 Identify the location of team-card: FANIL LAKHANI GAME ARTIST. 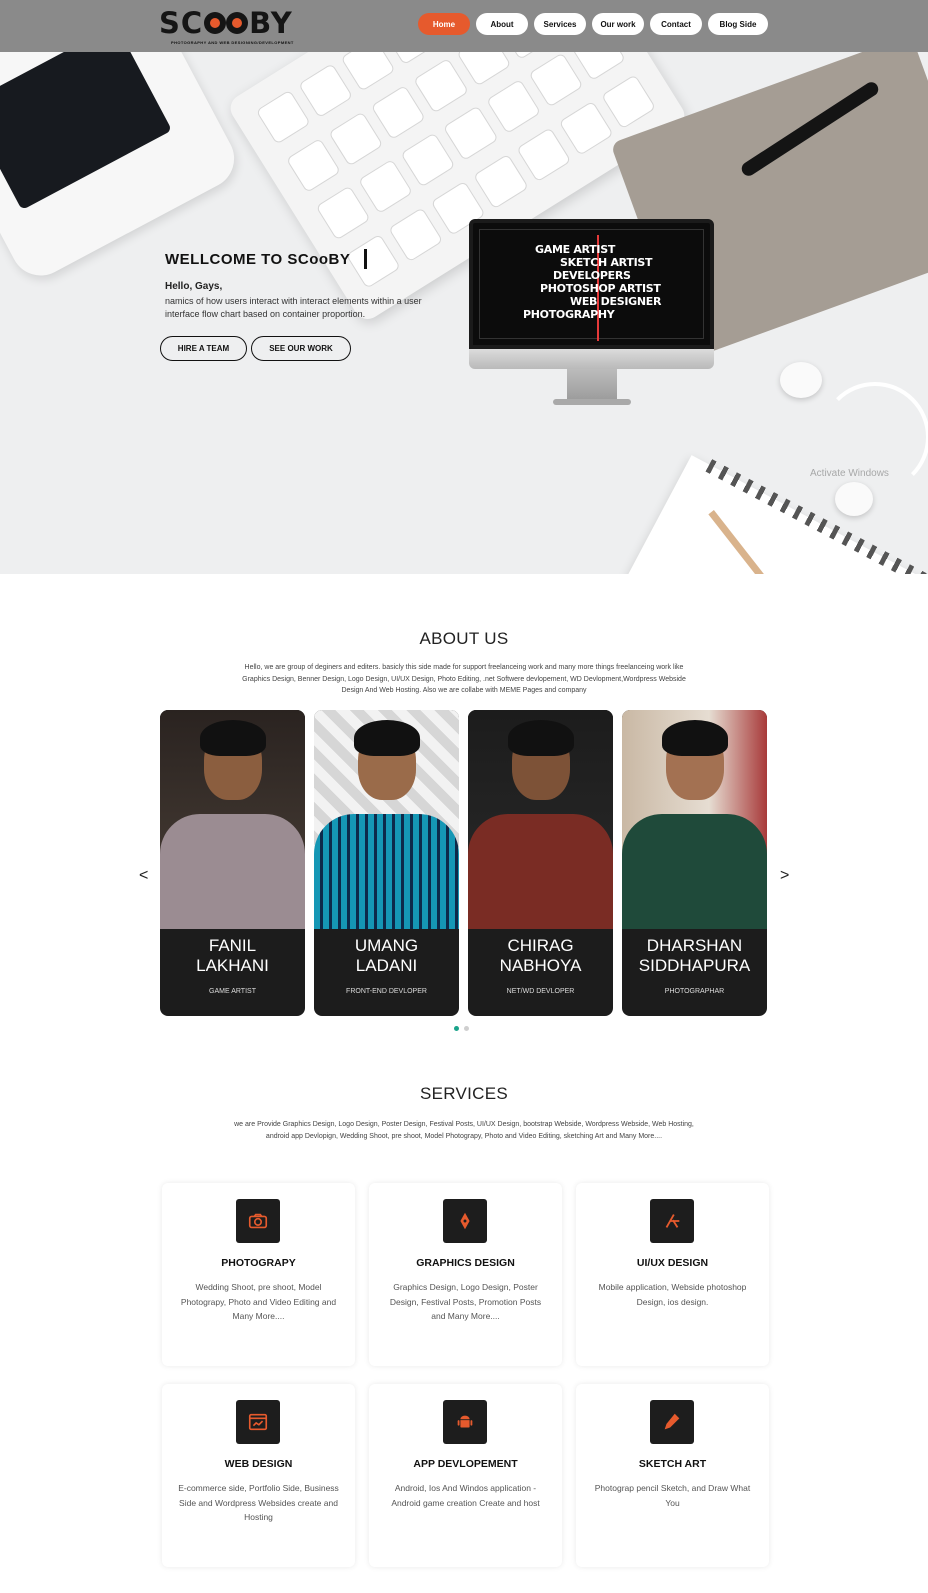
(232, 863).